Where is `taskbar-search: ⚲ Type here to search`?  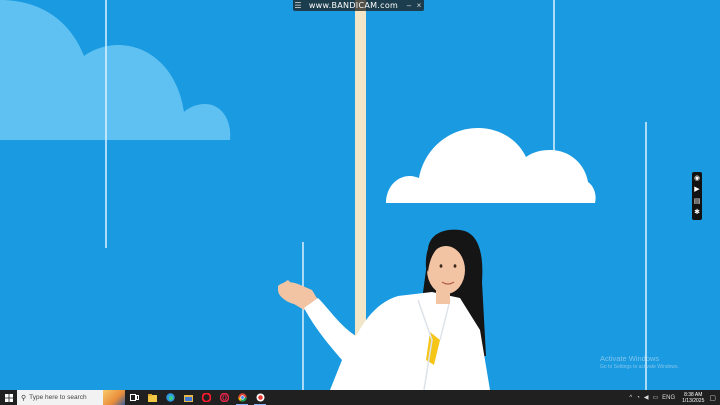 taskbar-search: ⚲ Type here to search is located at coordinates (71, 397).